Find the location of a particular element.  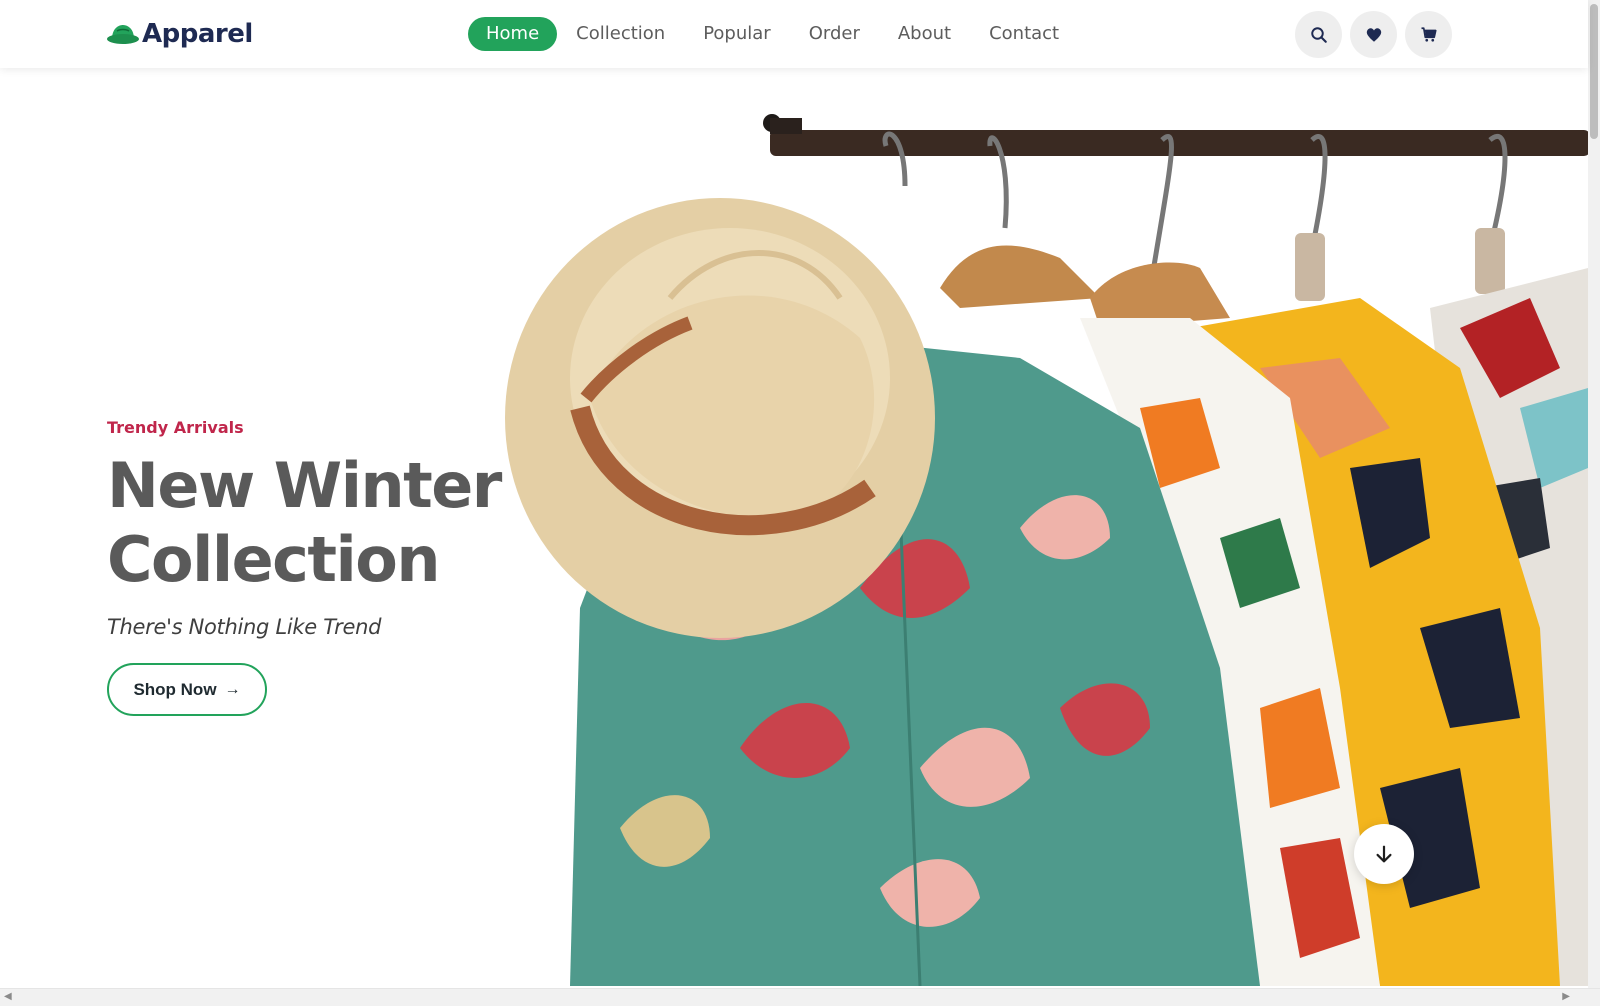

scroll-left-icon: ◀ is located at coordinates (8, 996).